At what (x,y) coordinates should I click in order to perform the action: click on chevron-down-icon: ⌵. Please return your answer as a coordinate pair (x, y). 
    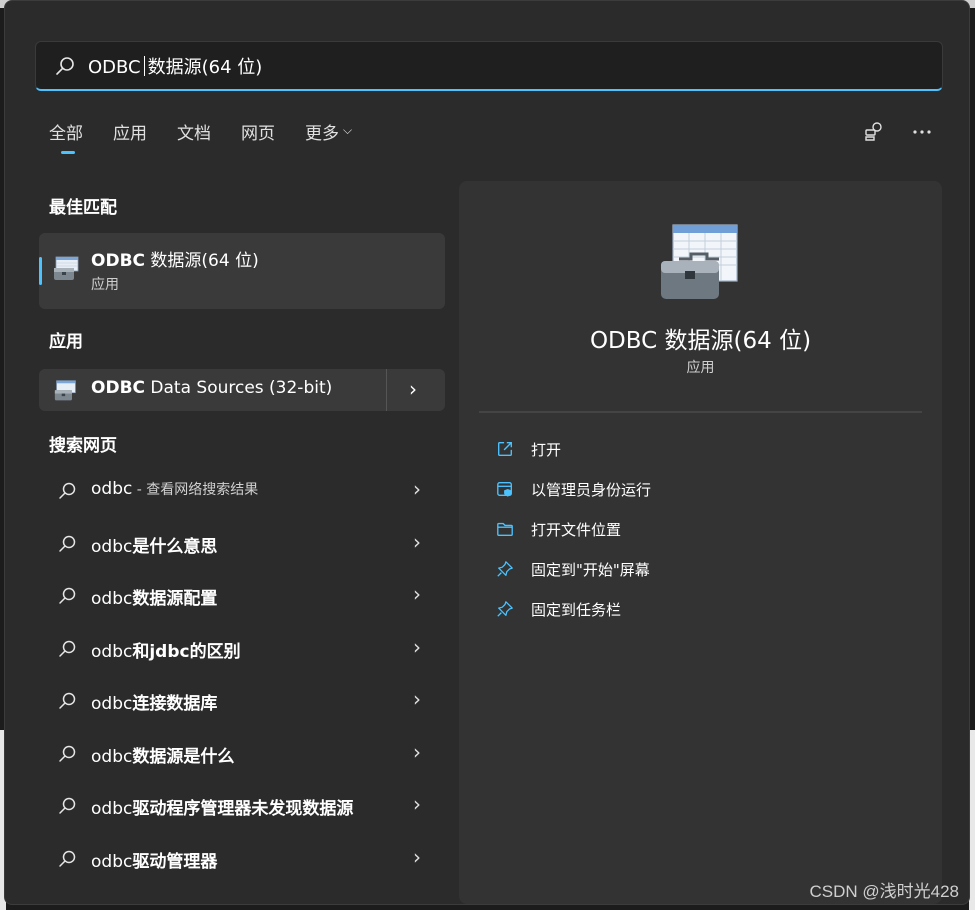
    Looking at the image, I should click on (348, 130).